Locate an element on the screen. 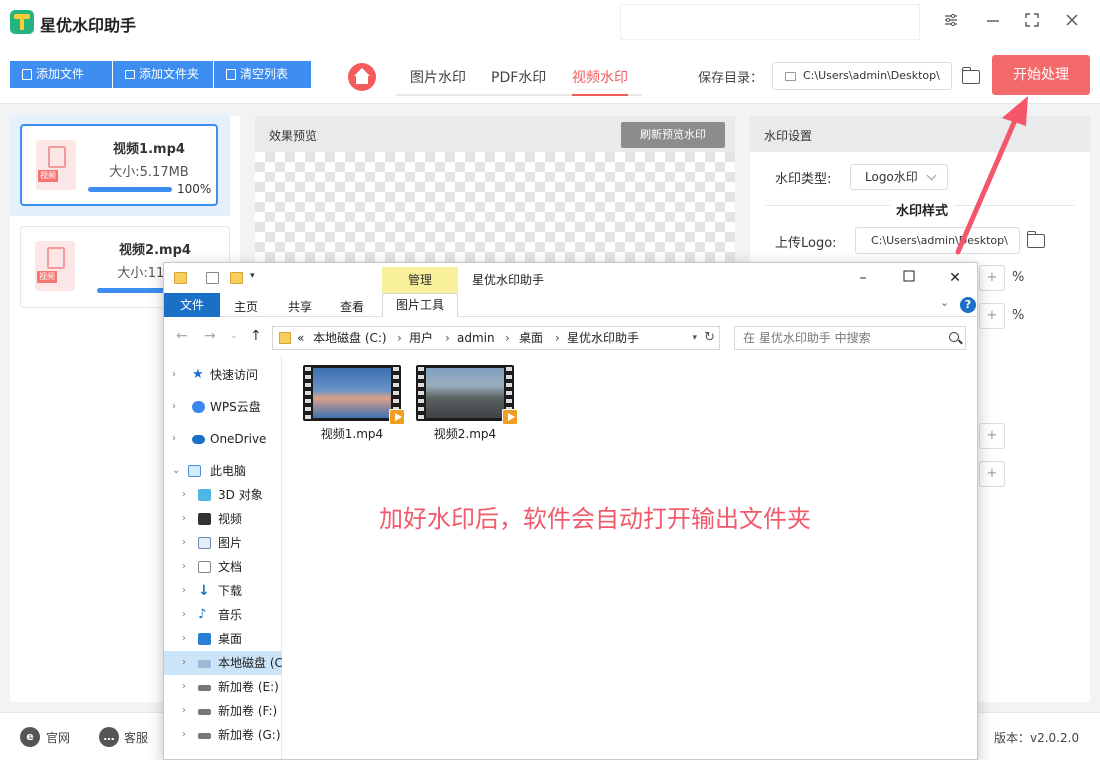 The width and height of the screenshot is (1100, 760). chevron-down-icon: ⌄ is located at coordinates (176, 471).